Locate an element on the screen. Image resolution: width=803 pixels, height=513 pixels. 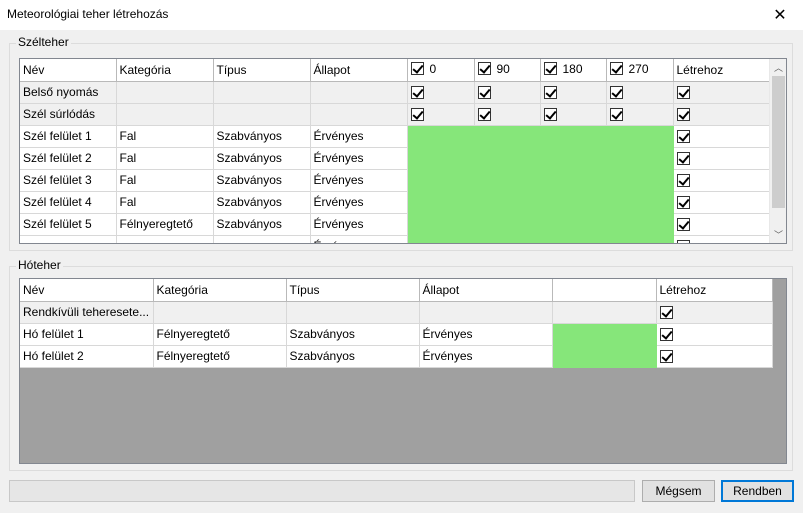
cell-name is located at coordinates (68, 239).